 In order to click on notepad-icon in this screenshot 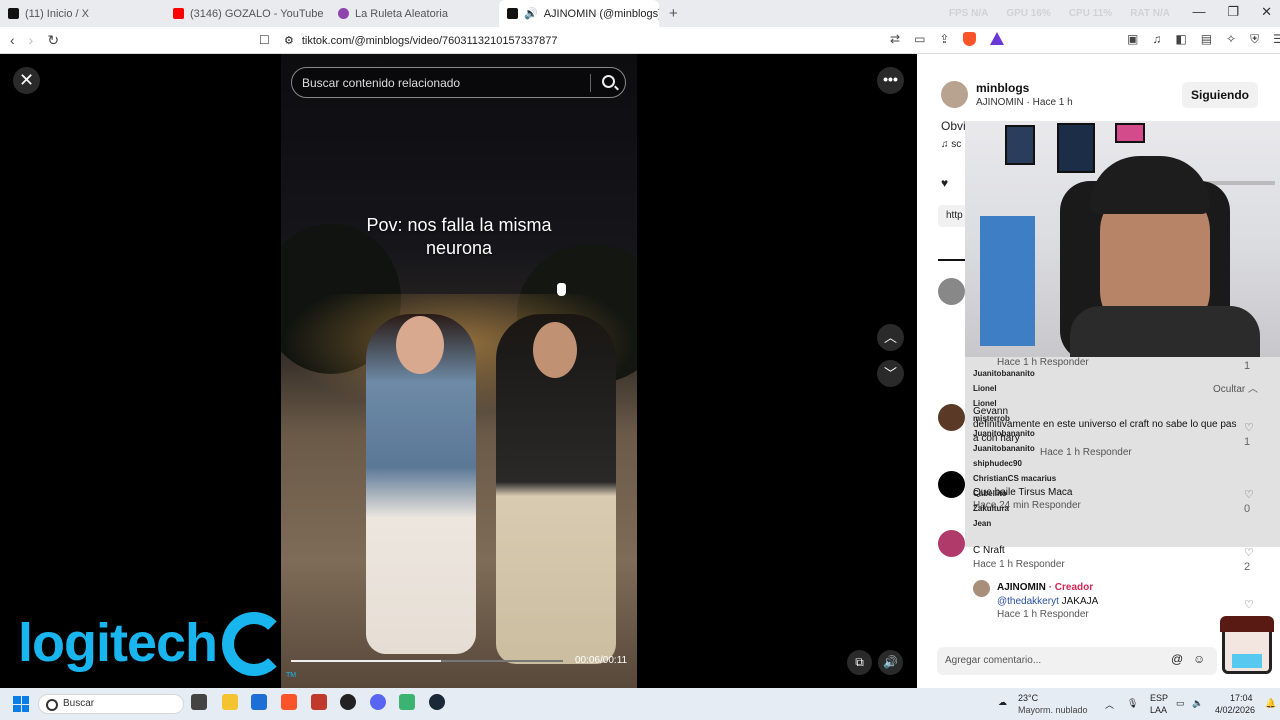, I will do `click(407, 702)`.